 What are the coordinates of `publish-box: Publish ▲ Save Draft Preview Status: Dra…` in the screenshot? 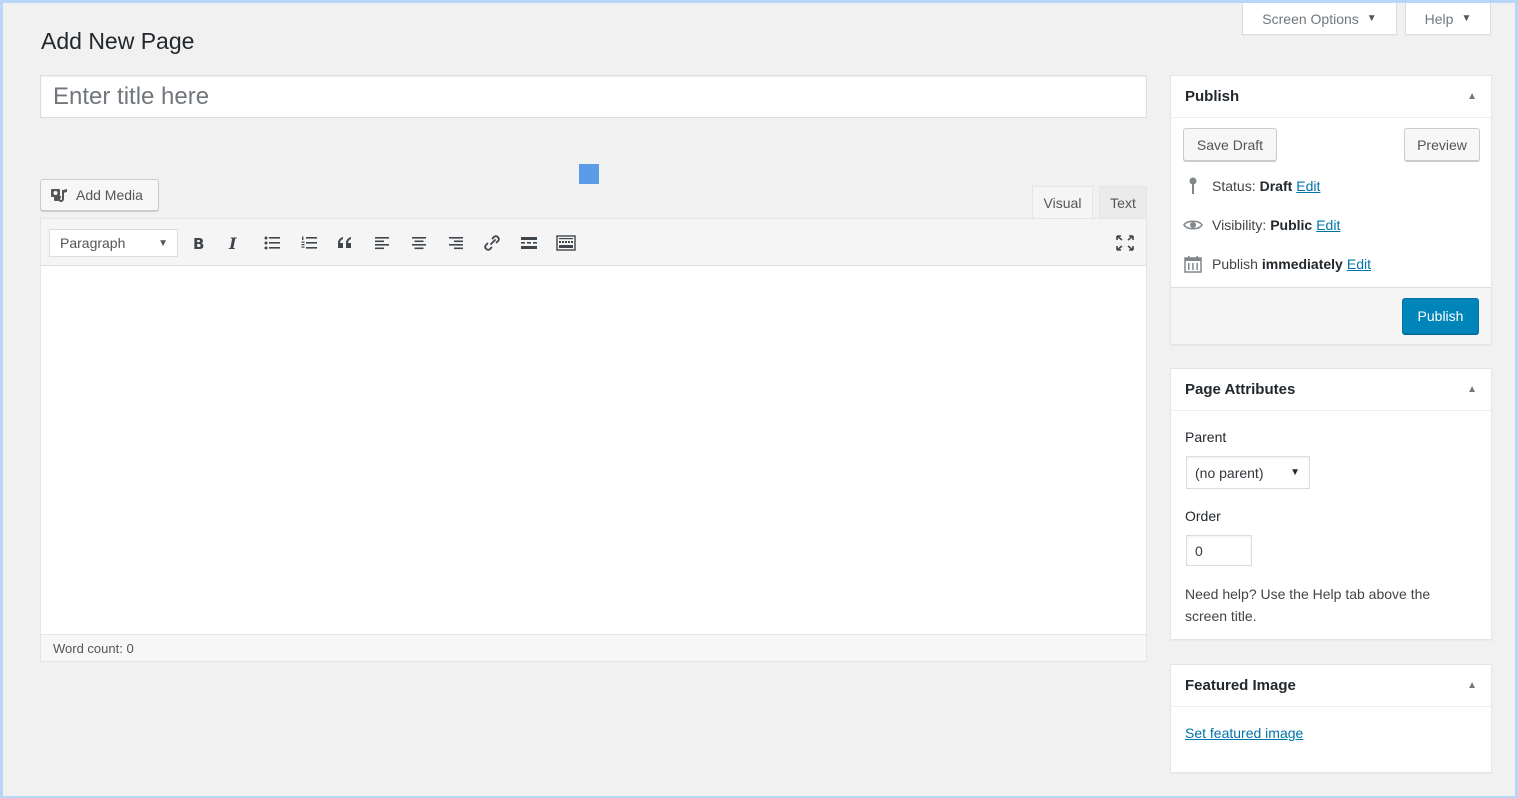 It's located at (1331, 210).